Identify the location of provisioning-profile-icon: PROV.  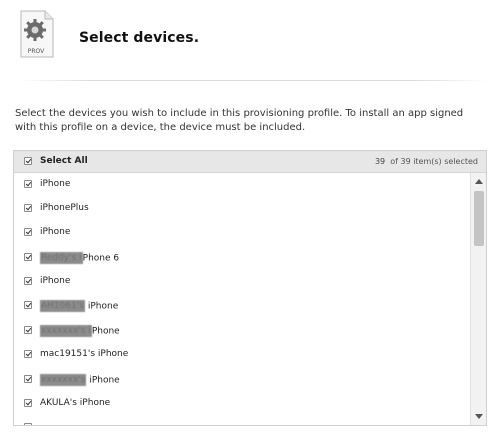
(37, 34).